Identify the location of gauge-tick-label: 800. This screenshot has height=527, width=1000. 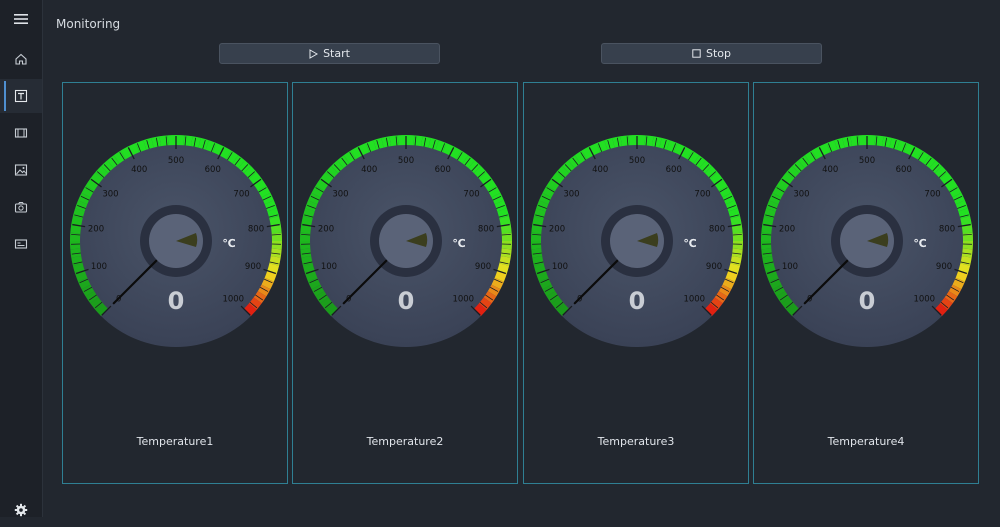
(947, 229).